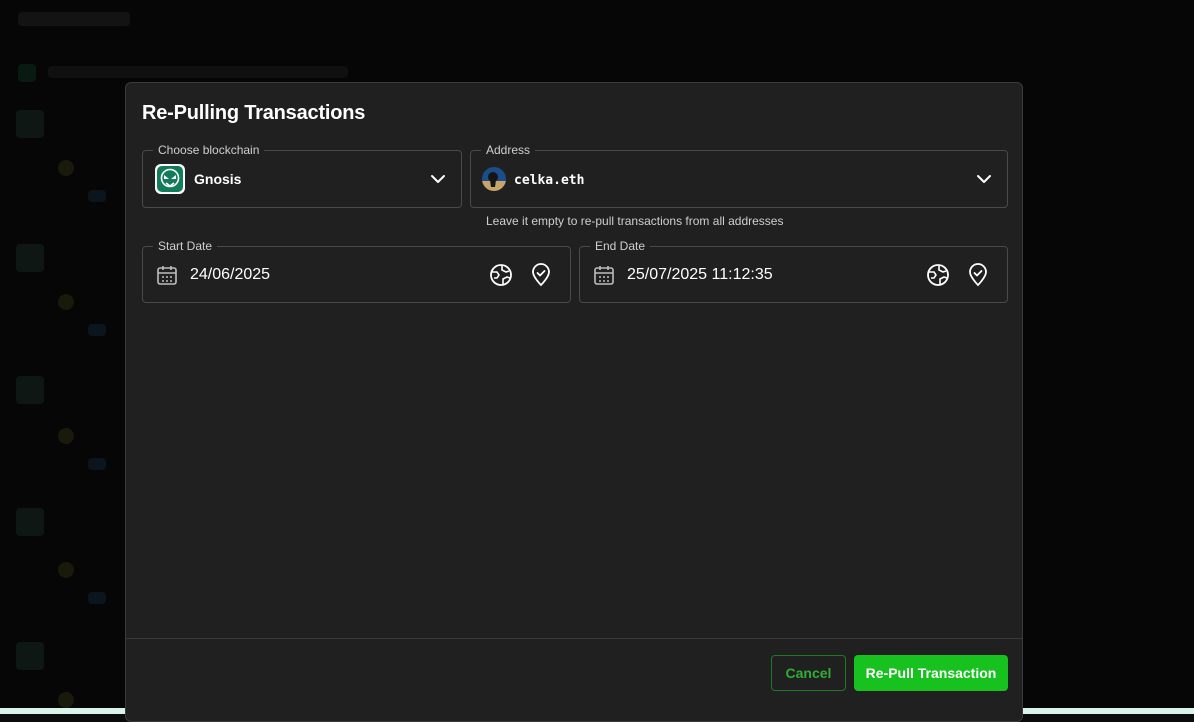 Image resolution: width=1194 pixels, height=722 pixels. I want to click on avatar, so click(494, 179).